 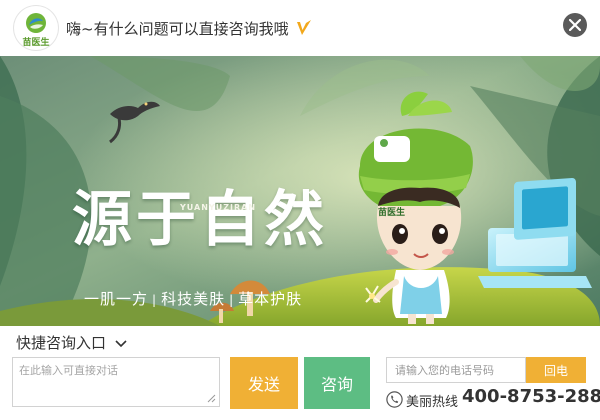 What do you see at coordinates (61, 343) in the screenshot?
I see `quick-consult-label: 快捷咨询入口` at bounding box center [61, 343].